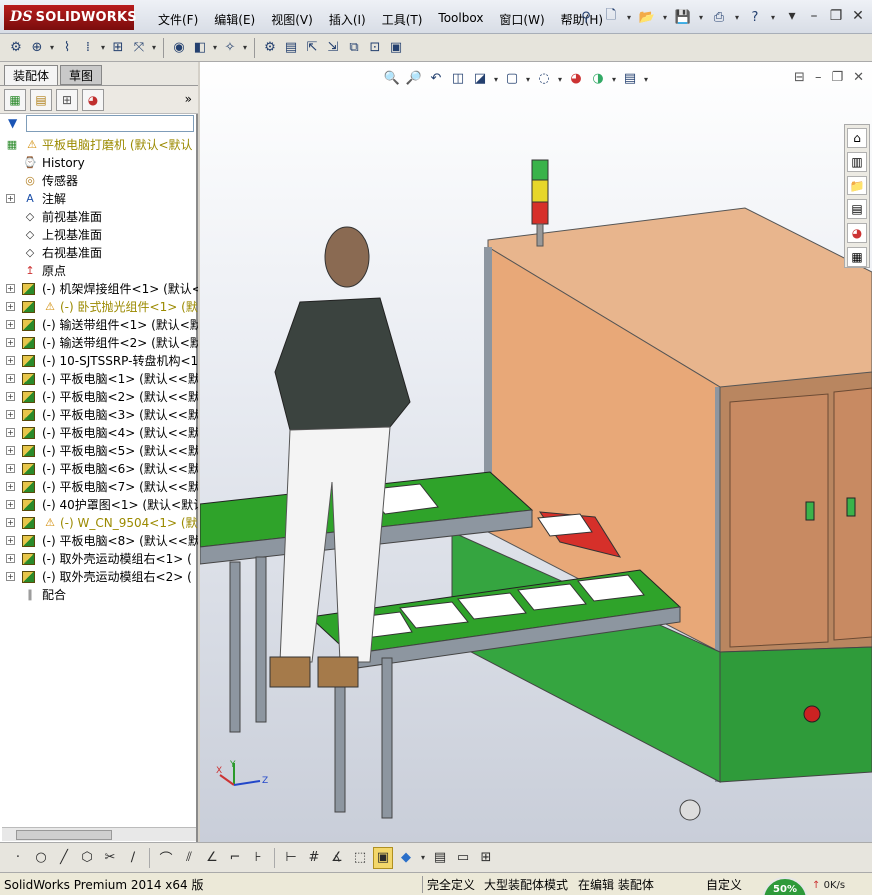  Describe the element at coordinates (512, 78) in the screenshot. I see `display-style-icon: ▢` at that location.